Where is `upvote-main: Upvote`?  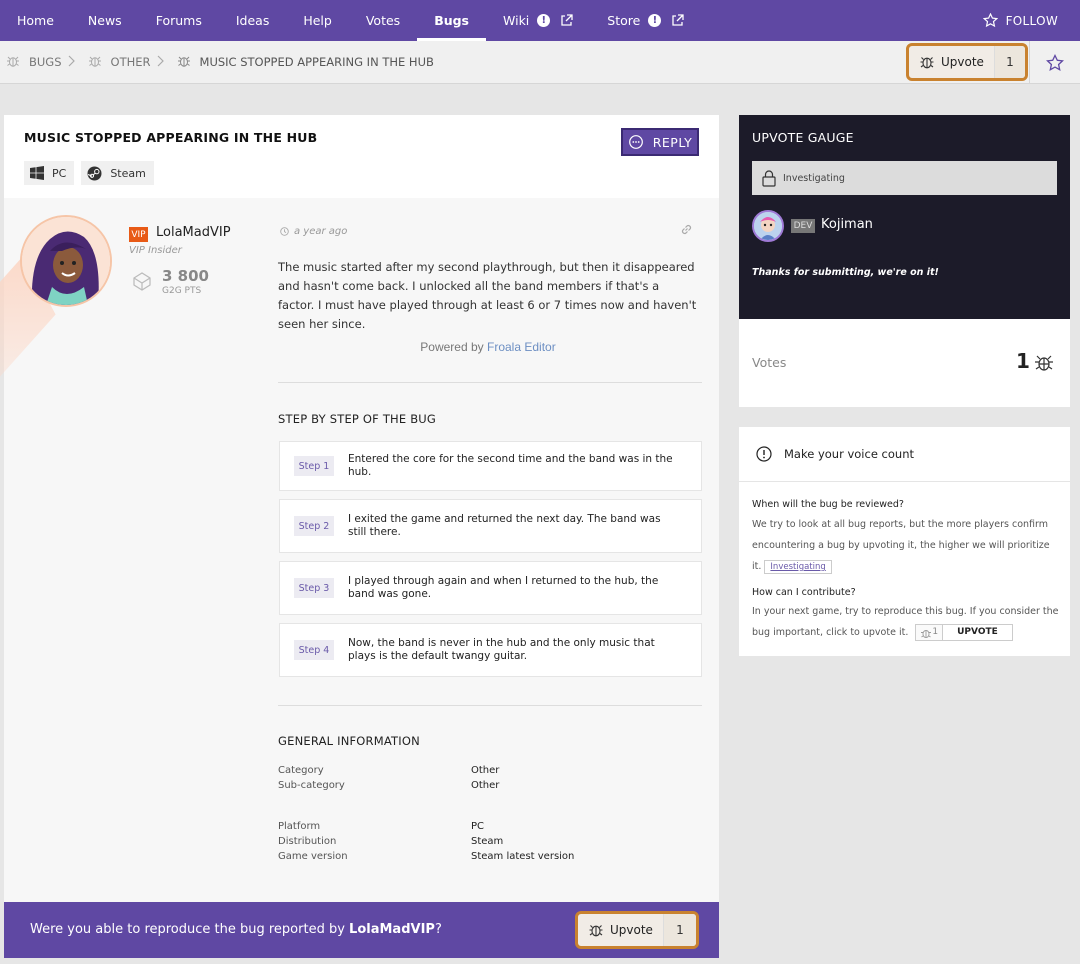
upvote-main: Upvote is located at coordinates (620, 930).